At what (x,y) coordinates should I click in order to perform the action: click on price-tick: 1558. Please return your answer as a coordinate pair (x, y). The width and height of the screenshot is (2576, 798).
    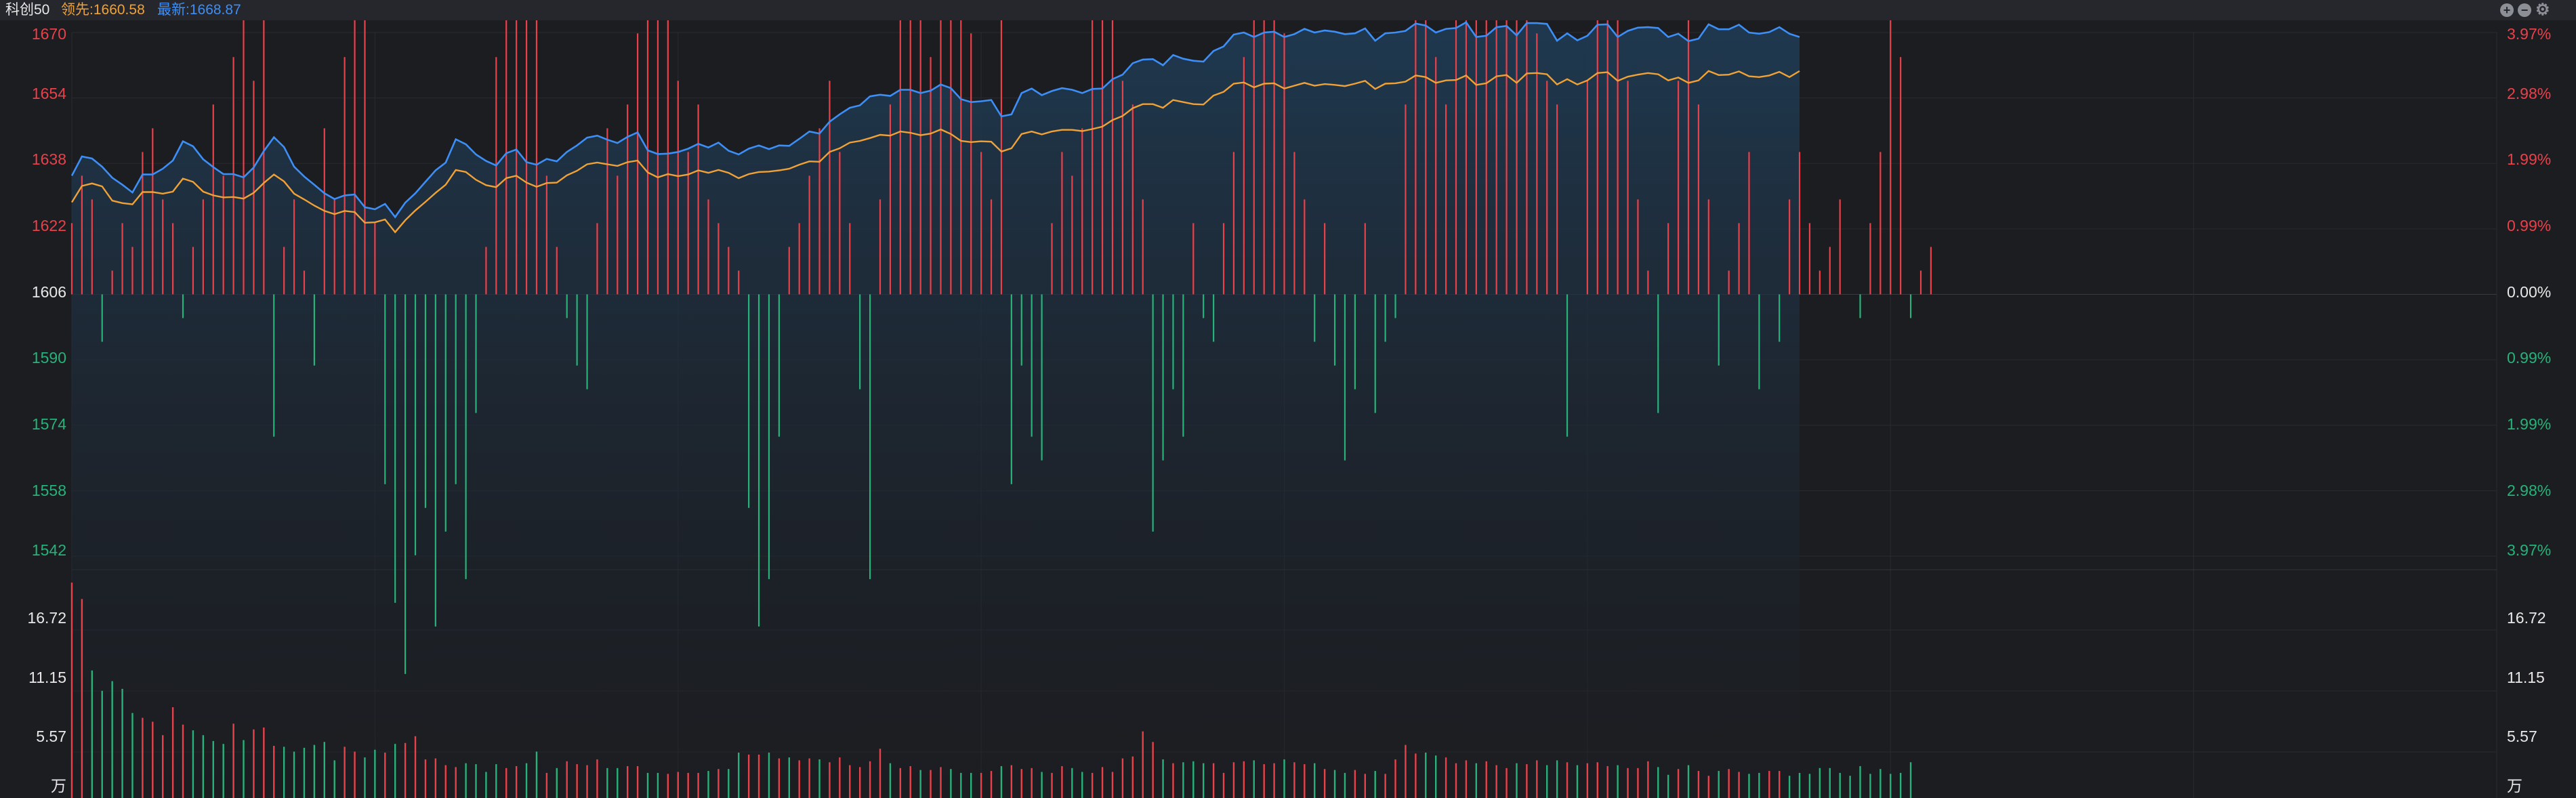
    Looking at the image, I should click on (49, 491).